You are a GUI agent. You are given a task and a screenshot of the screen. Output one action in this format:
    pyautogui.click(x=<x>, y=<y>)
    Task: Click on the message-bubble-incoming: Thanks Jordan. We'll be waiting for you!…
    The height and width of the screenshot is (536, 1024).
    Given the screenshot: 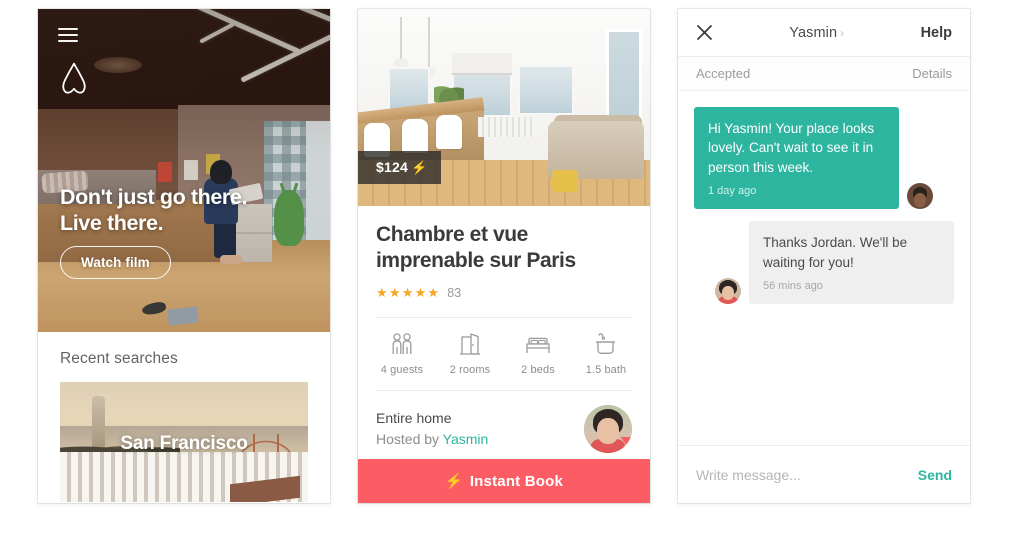 What is the action you would take?
    pyautogui.click(x=851, y=262)
    